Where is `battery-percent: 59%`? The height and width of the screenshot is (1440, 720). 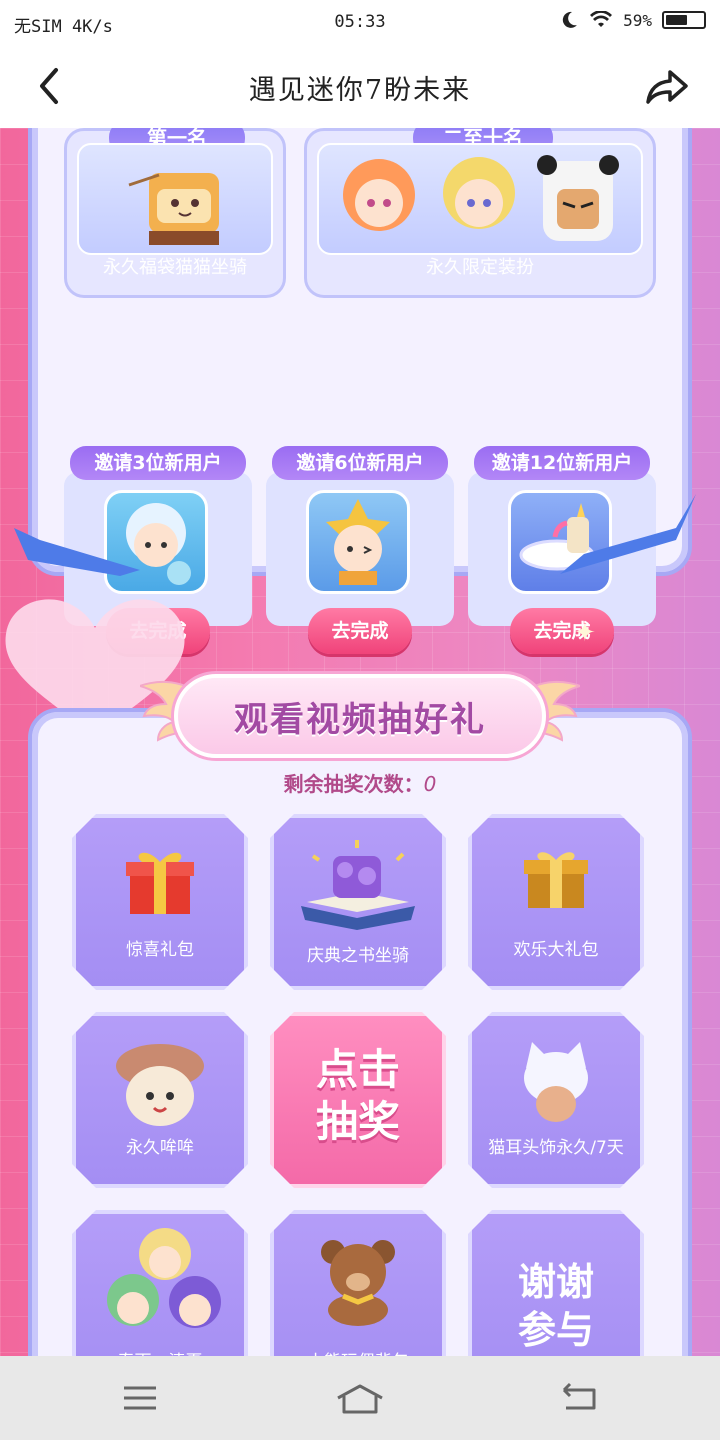
battery-percent: 59% is located at coordinates (637, 20).